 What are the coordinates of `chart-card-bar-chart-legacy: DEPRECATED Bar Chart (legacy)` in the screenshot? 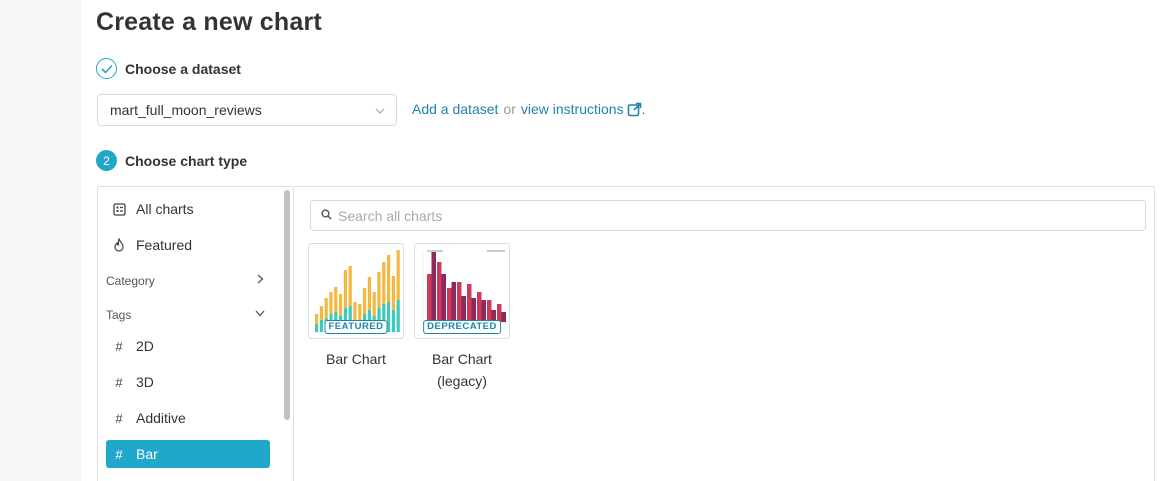 It's located at (462, 317).